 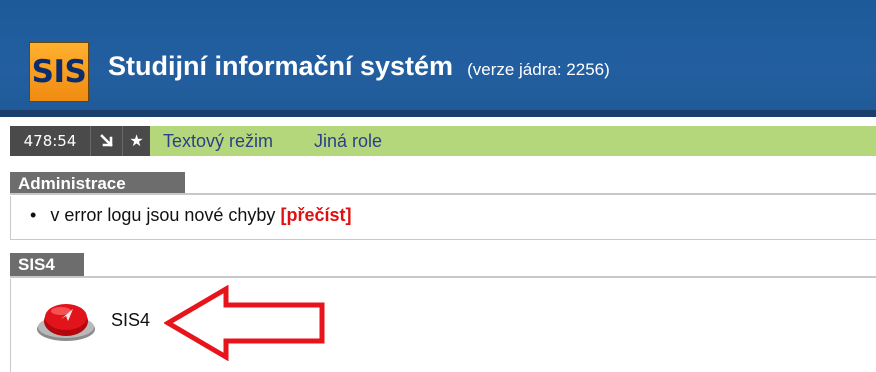 What do you see at coordinates (130, 320) in the screenshot?
I see `sis4-app-link: SIS4` at bounding box center [130, 320].